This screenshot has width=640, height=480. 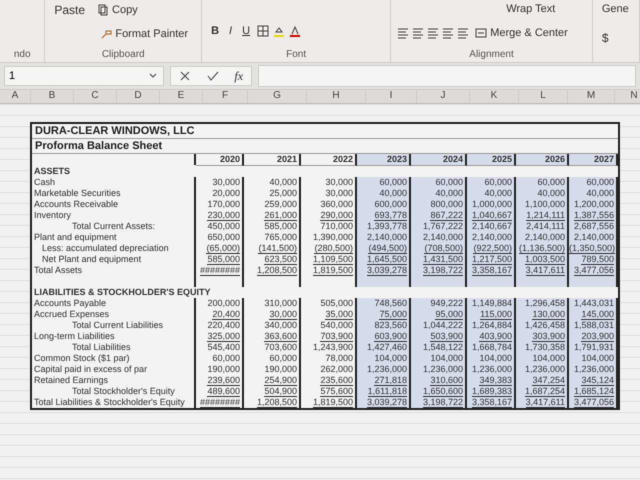 I want to click on column-header: J, so click(x=443, y=96).